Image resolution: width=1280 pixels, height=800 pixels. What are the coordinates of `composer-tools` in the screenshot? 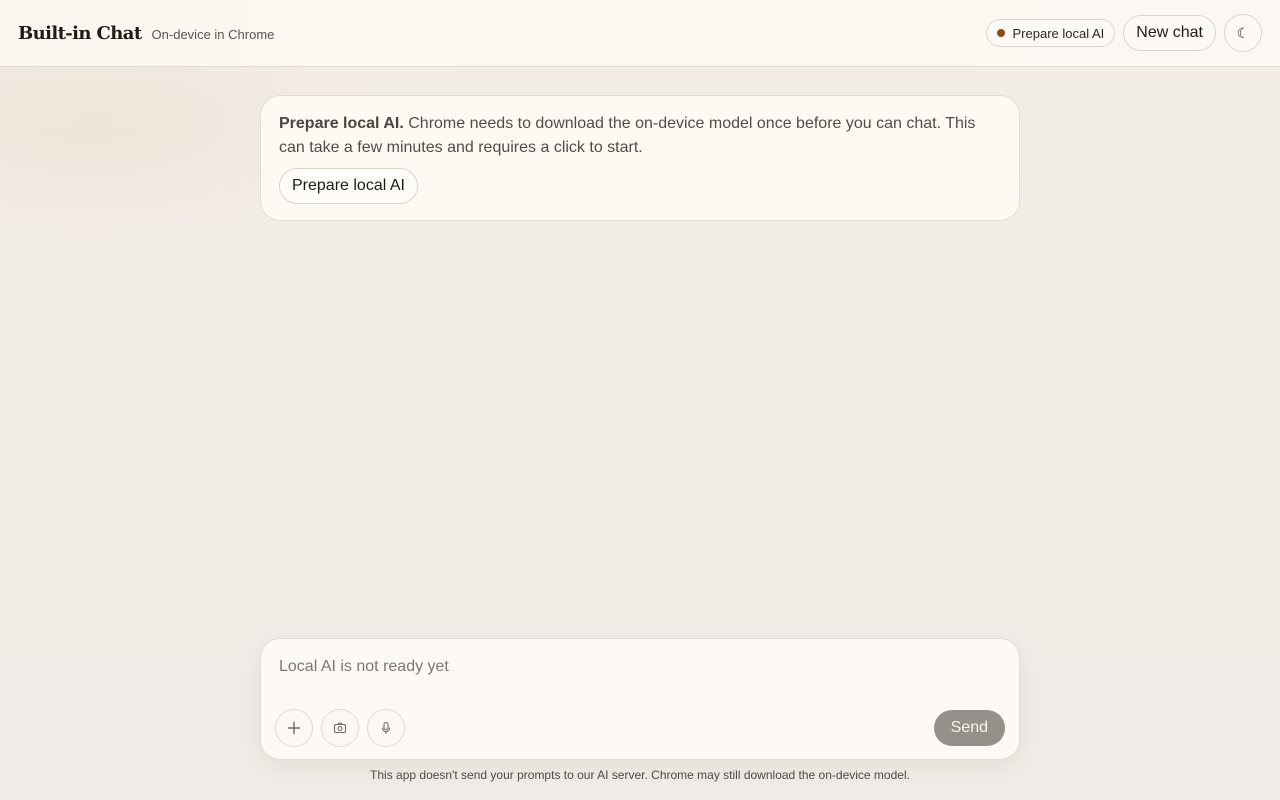 It's located at (340, 728).